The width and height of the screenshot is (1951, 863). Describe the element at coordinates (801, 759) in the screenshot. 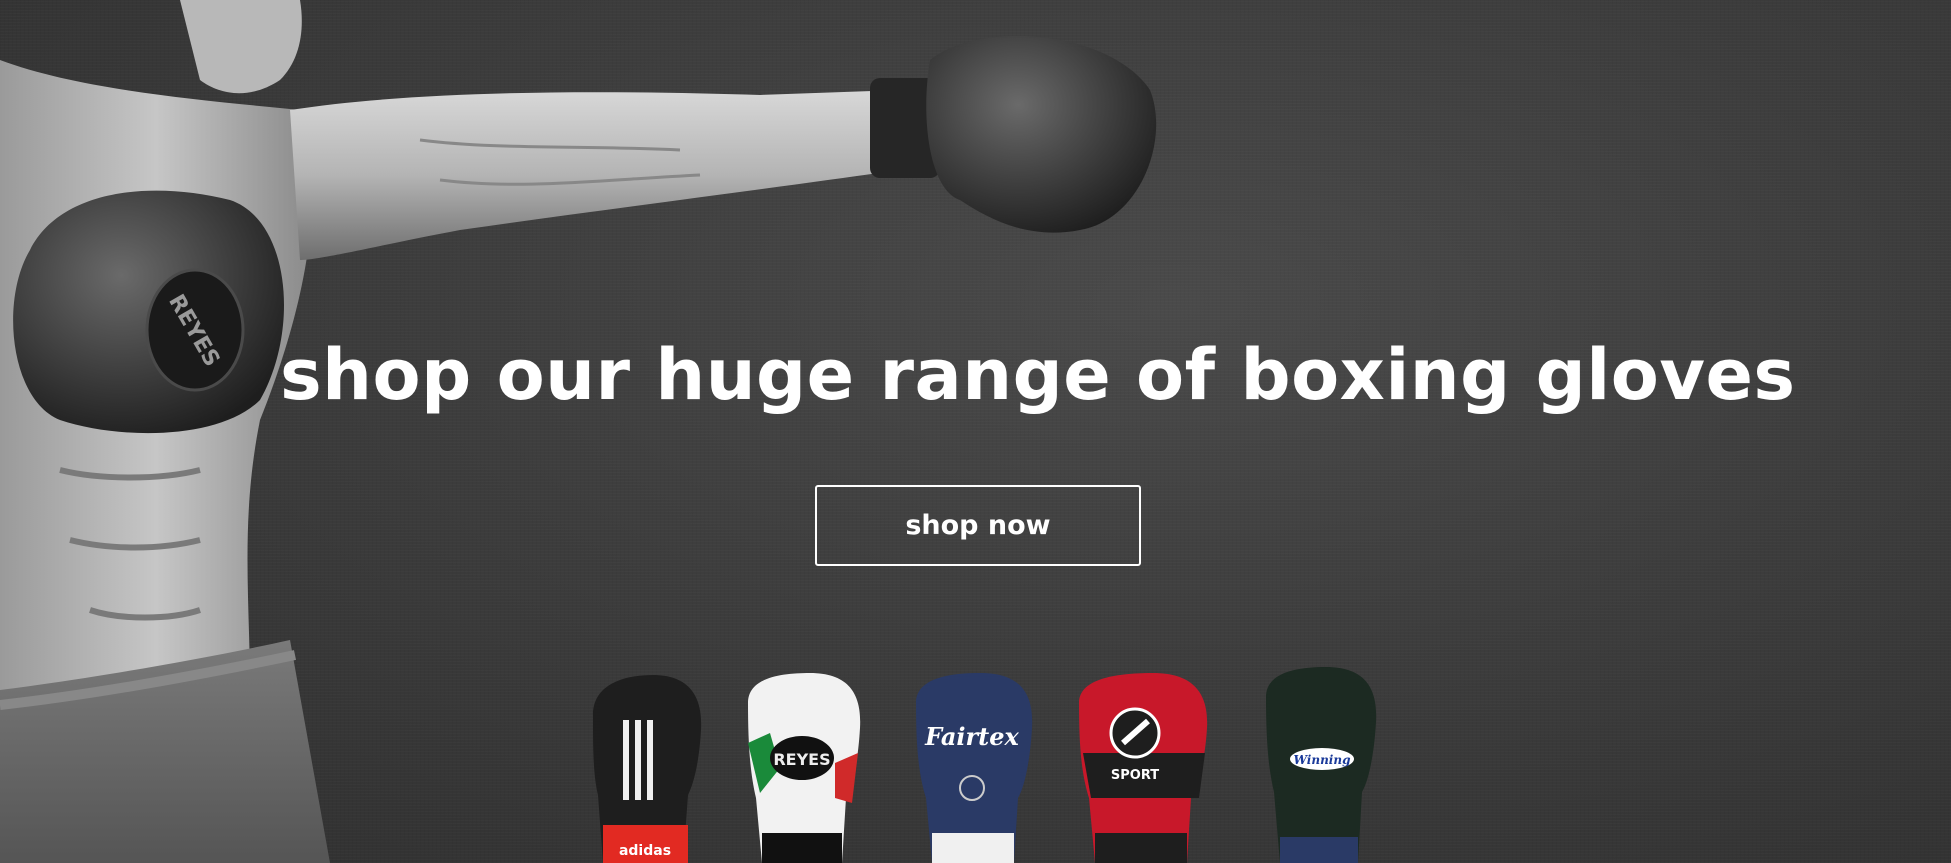

I see `svg-text: REYES` at that location.